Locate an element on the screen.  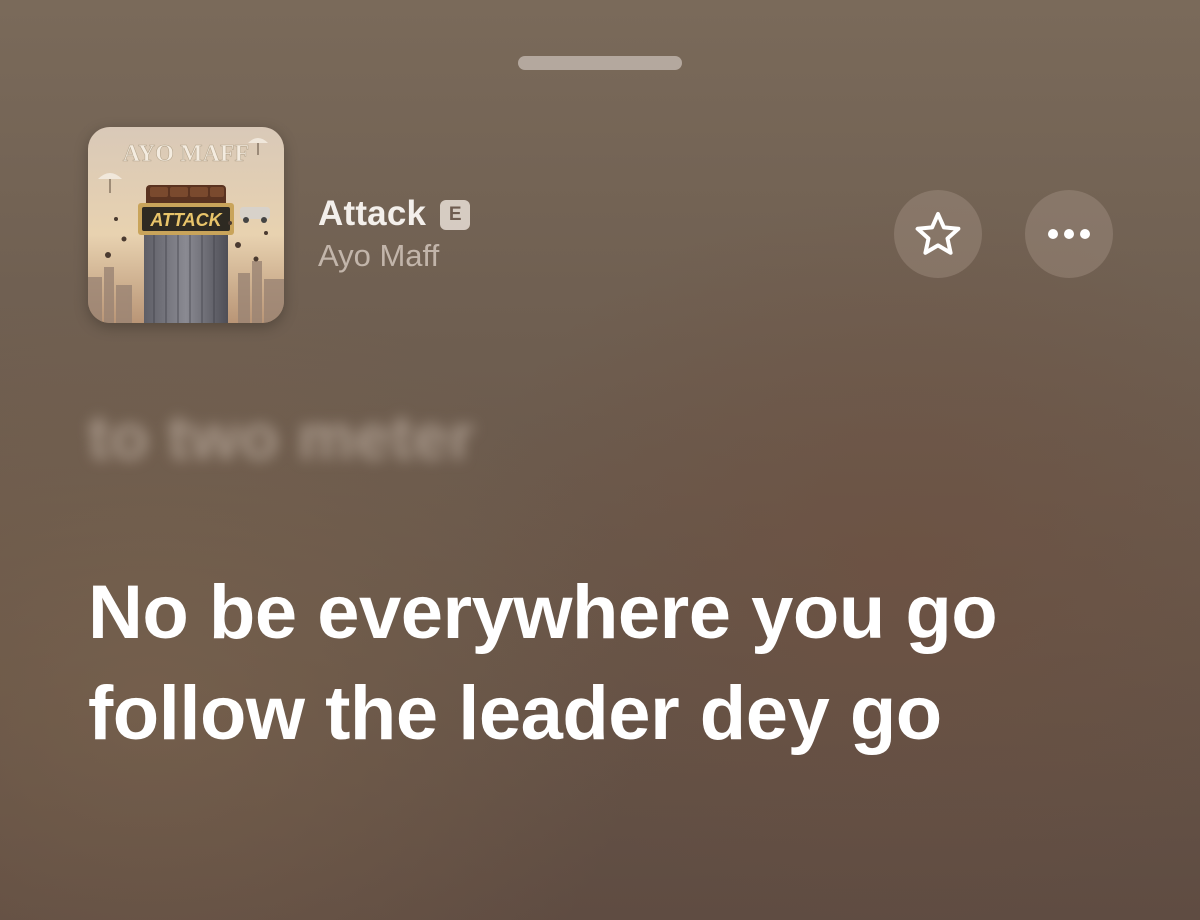
explicit-badge: E is located at coordinates (455, 215).